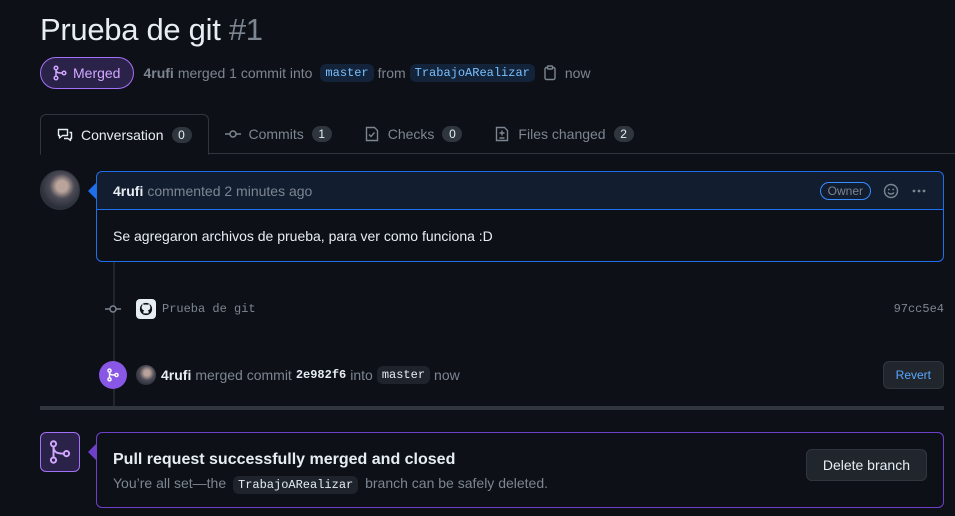 The image size is (955, 516). What do you see at coordinates (577, 73) in the screenshot?
I see `pr-time: now` at bounding box center [577, 73].